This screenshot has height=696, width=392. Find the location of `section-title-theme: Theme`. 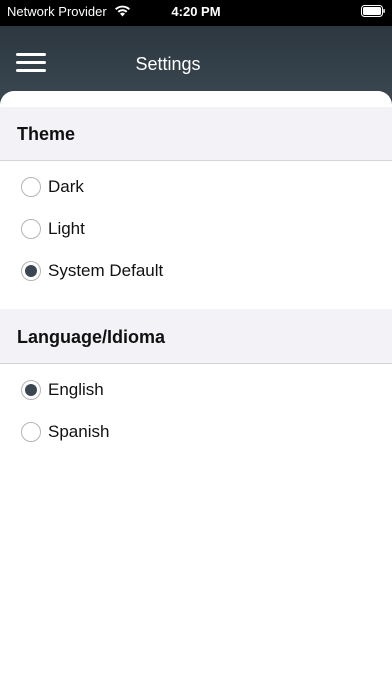

section-title-theme: Theme is located at coordinates (46, 134).